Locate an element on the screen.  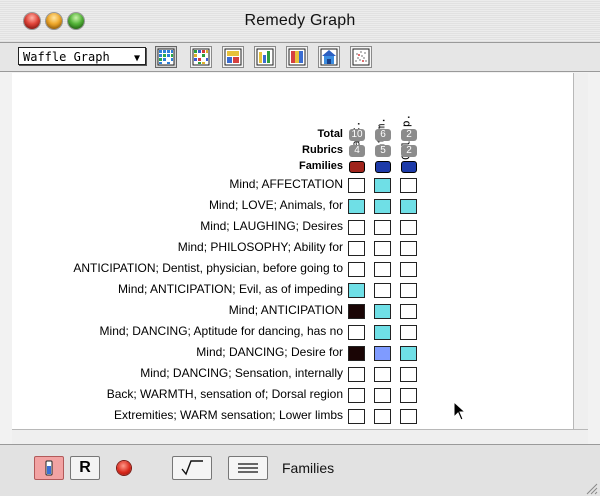
column-view-icon is located at coordinates (297, 57).